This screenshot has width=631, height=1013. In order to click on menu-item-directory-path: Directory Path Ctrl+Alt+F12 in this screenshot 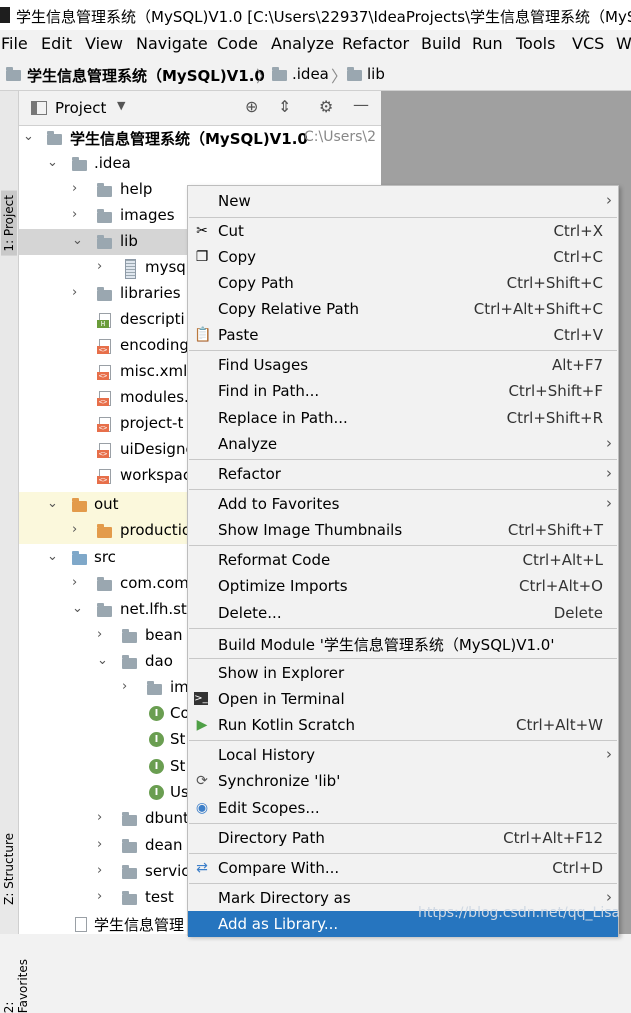, I will do `click(403, 838)`.